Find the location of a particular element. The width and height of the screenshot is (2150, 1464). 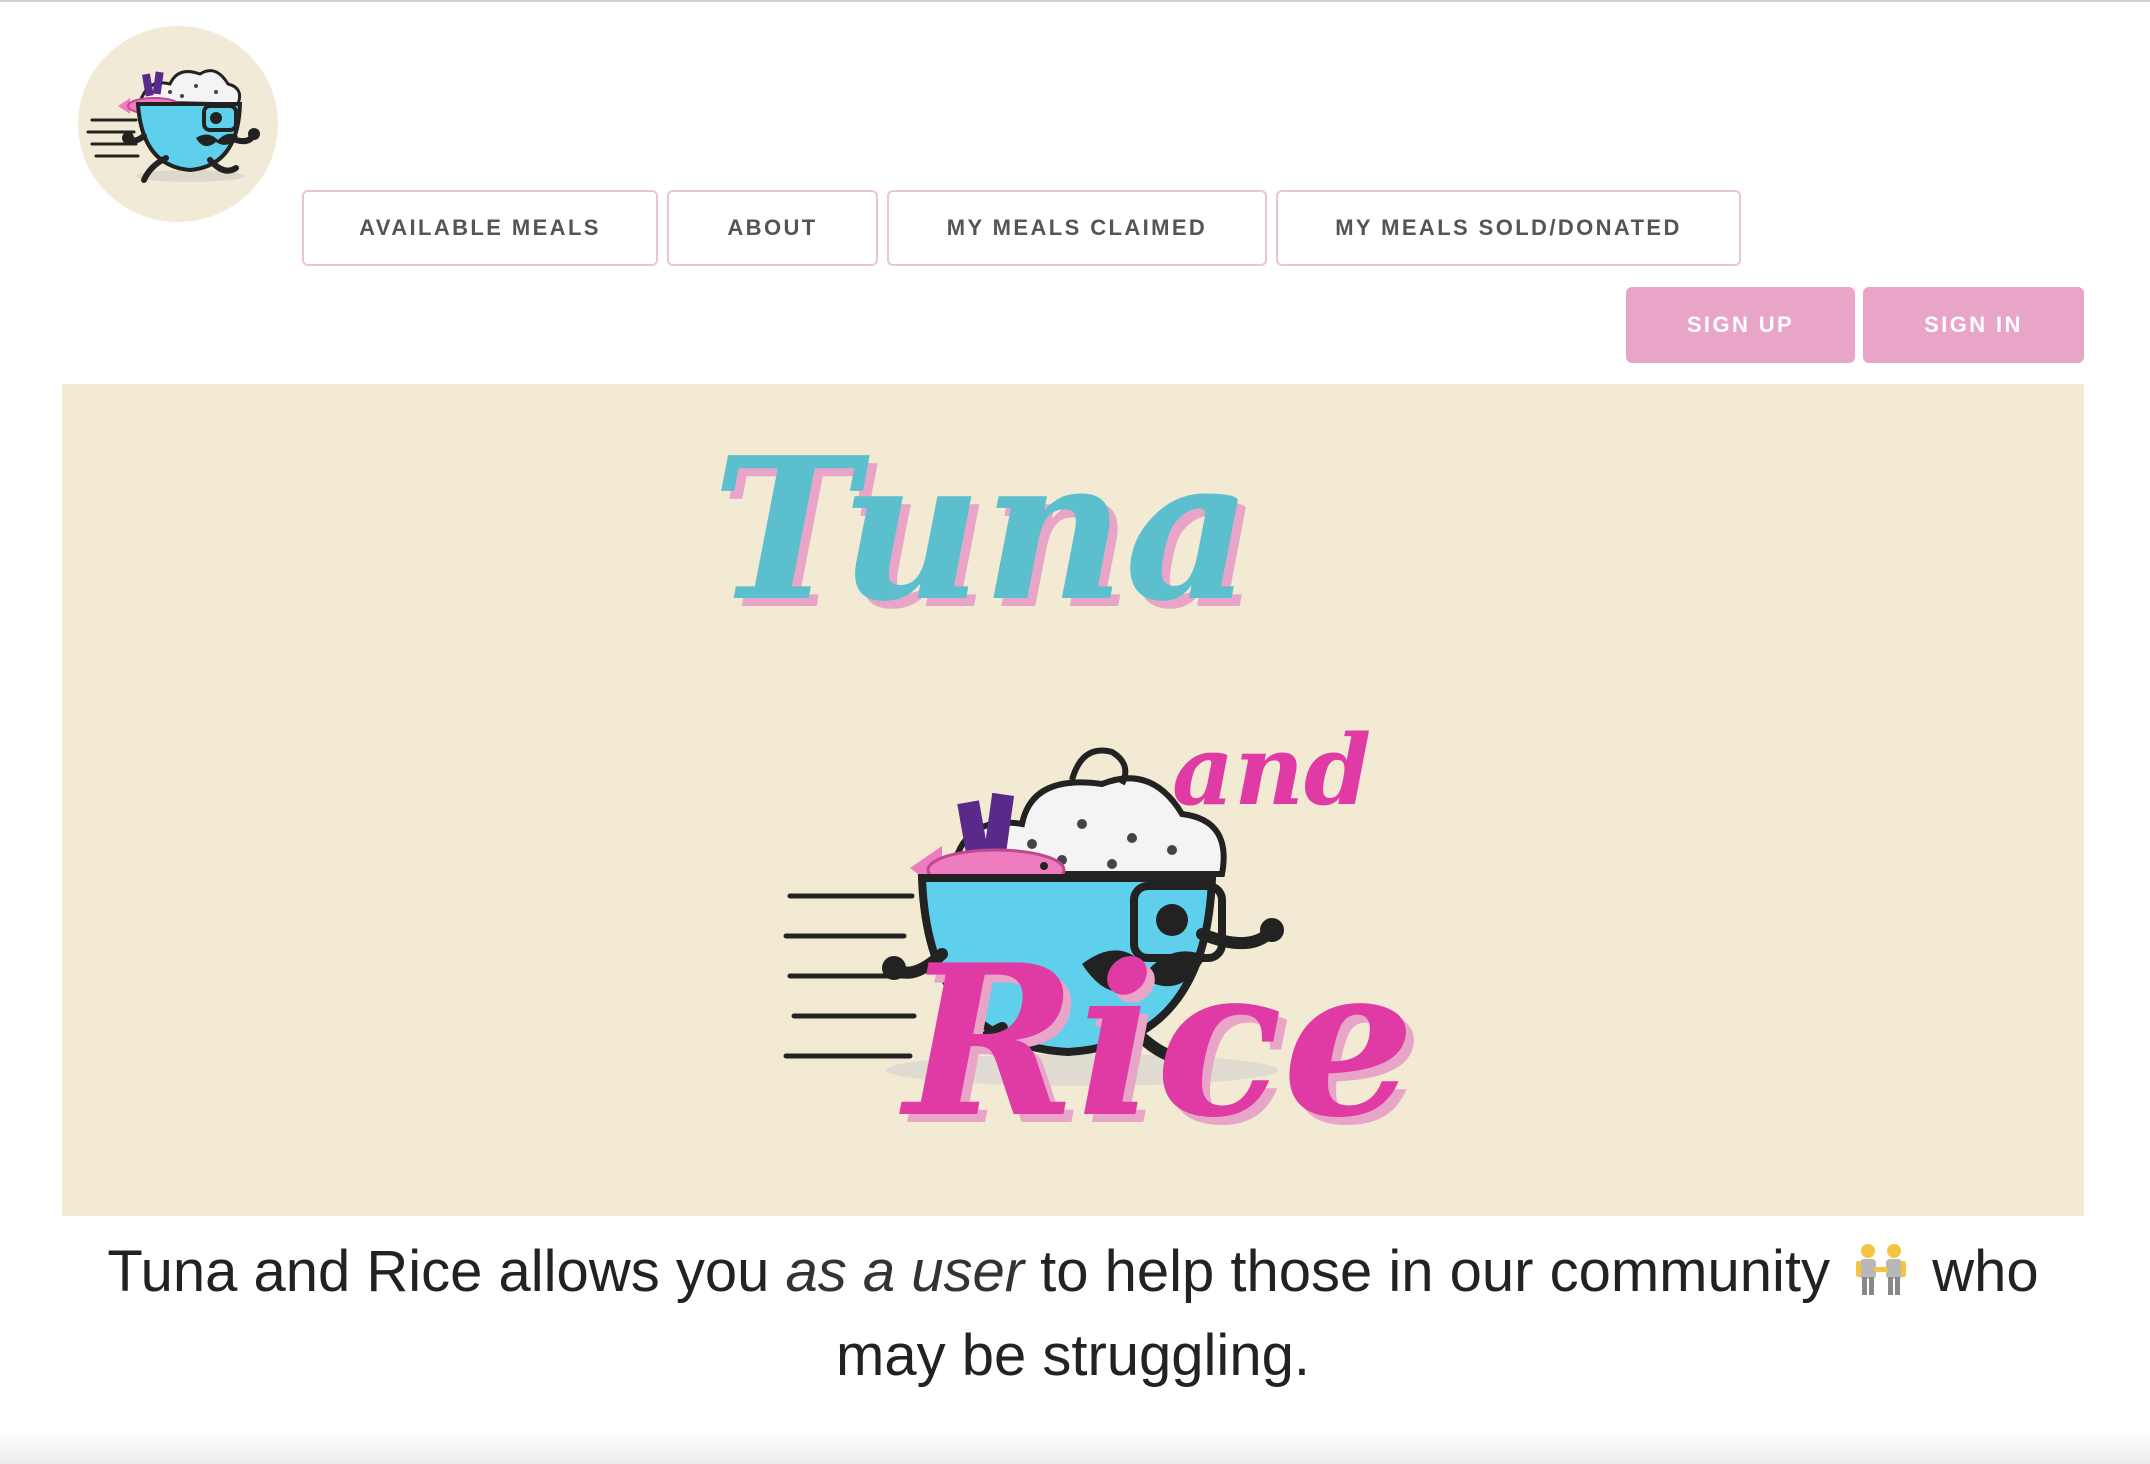

sign-in-button: SIGN IN is located at coordinates (1973, 325).